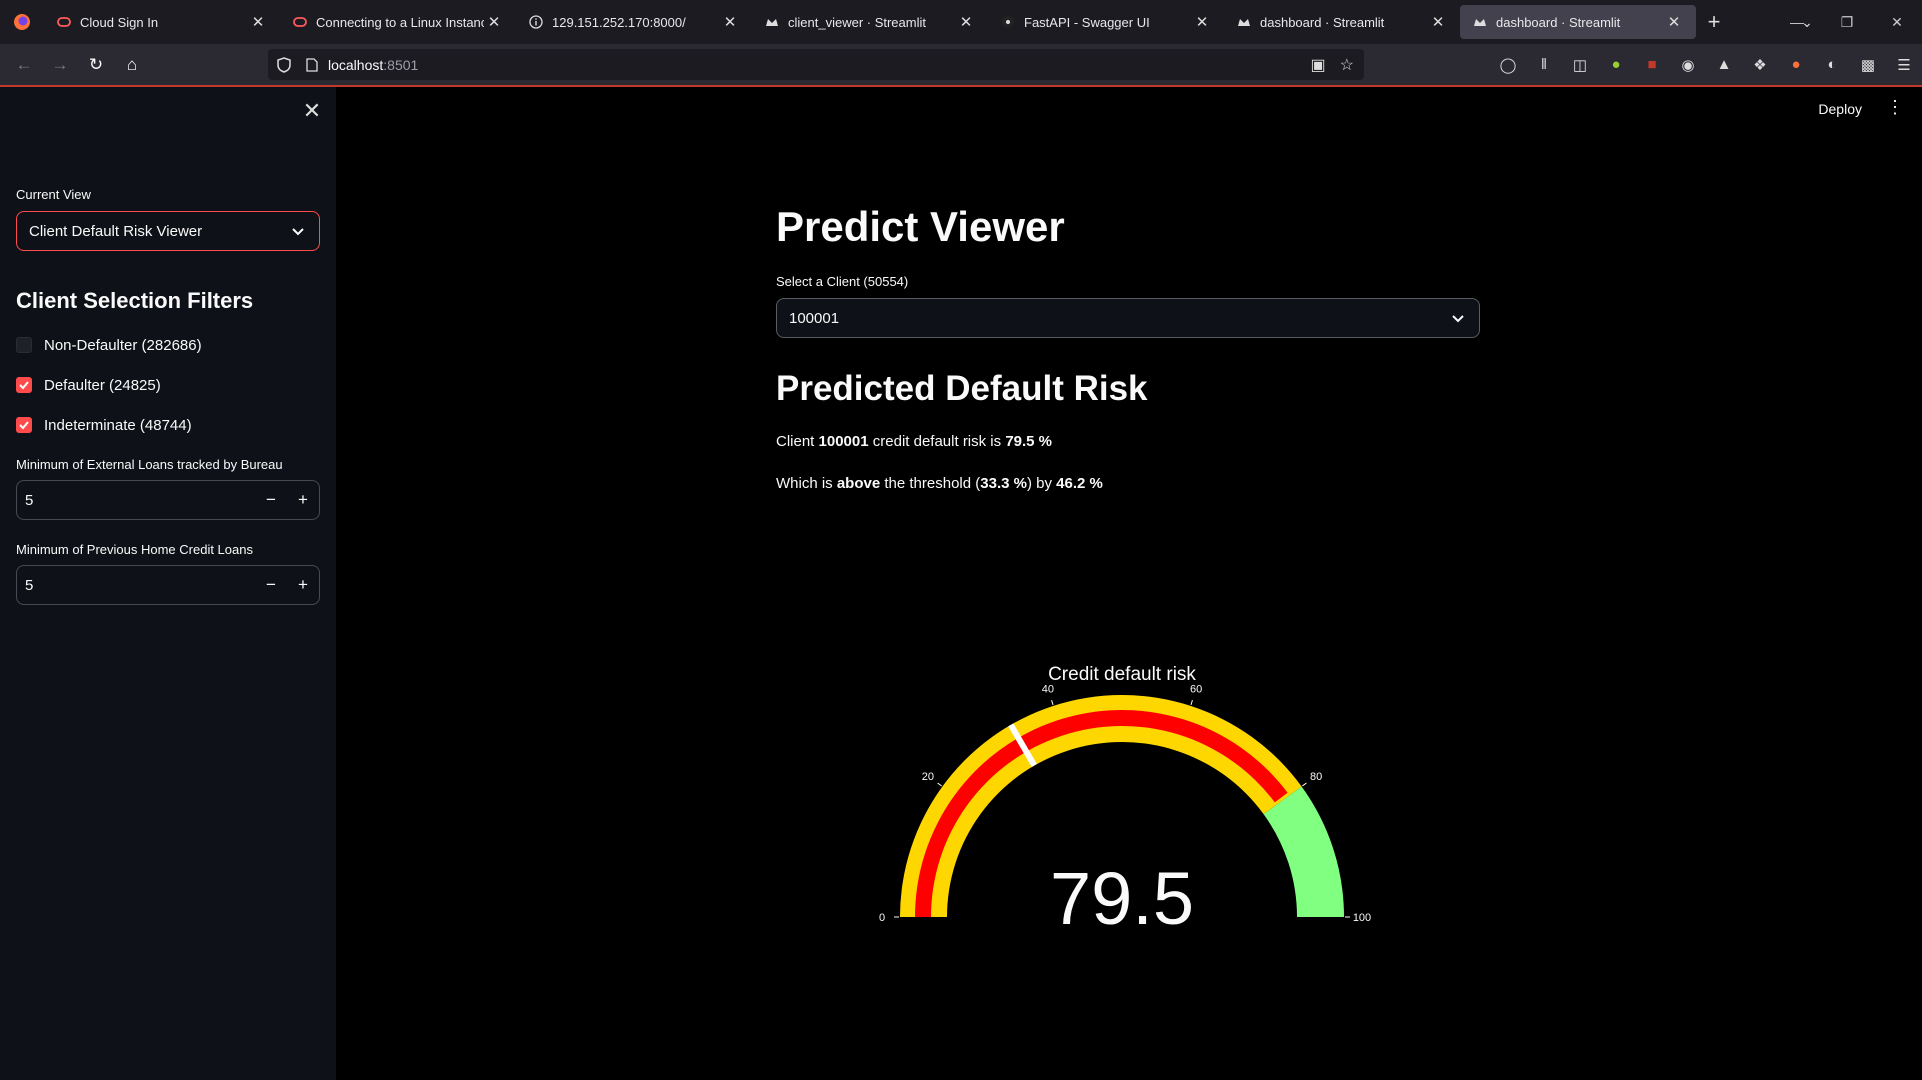 The image size is (1922, 1080). I want to click on firefox-logo-icon, so click(22, 22).